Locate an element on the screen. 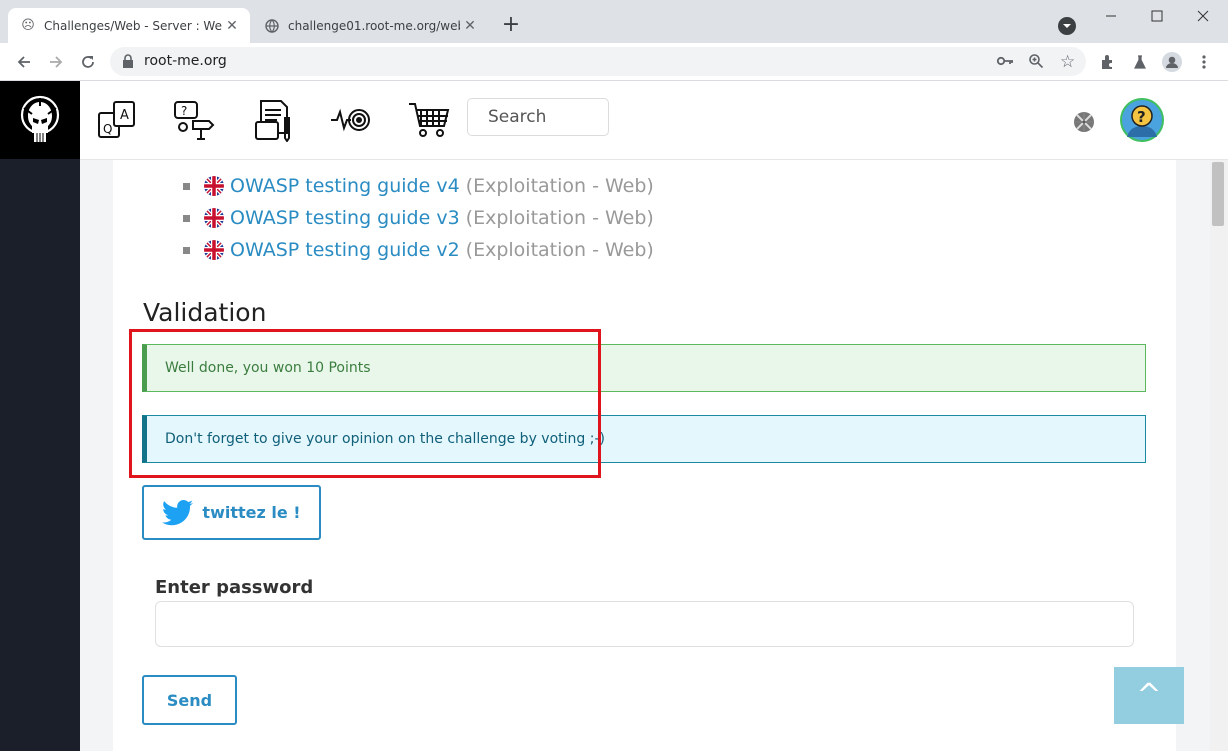 The height and width of the screenshot is (751, 1228). lock-icon is located at coordinates (128, 62).